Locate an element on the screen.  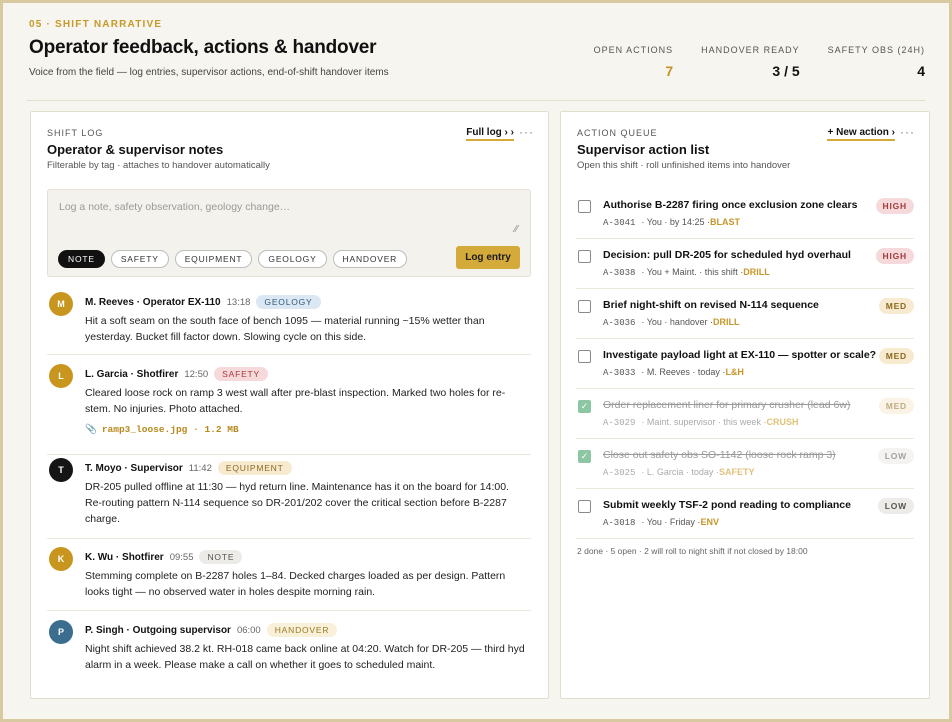
tag-selector: NOTE SAFETY EQUIPMENT GEOLOGY HANDOVER is located at coordinates (235, 259).